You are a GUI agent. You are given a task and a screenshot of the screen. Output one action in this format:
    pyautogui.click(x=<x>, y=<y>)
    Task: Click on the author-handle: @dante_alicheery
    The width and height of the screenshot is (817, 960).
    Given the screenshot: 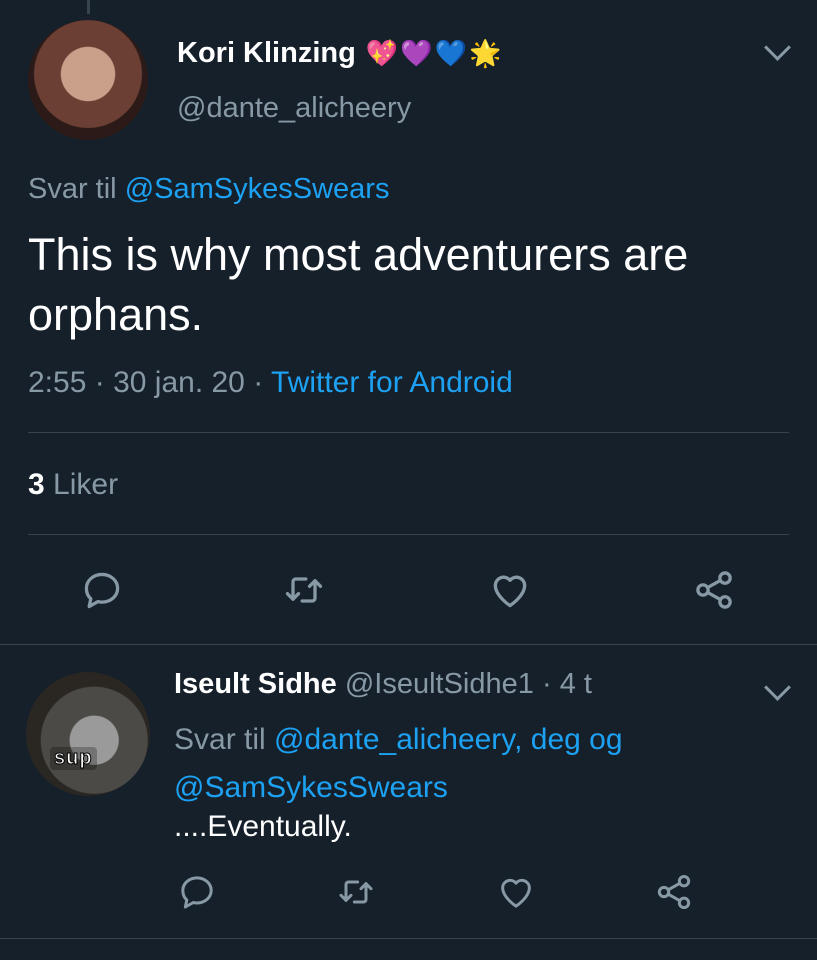 What is the action you would take?
    pyautogui.click(x=294, y=108)
    